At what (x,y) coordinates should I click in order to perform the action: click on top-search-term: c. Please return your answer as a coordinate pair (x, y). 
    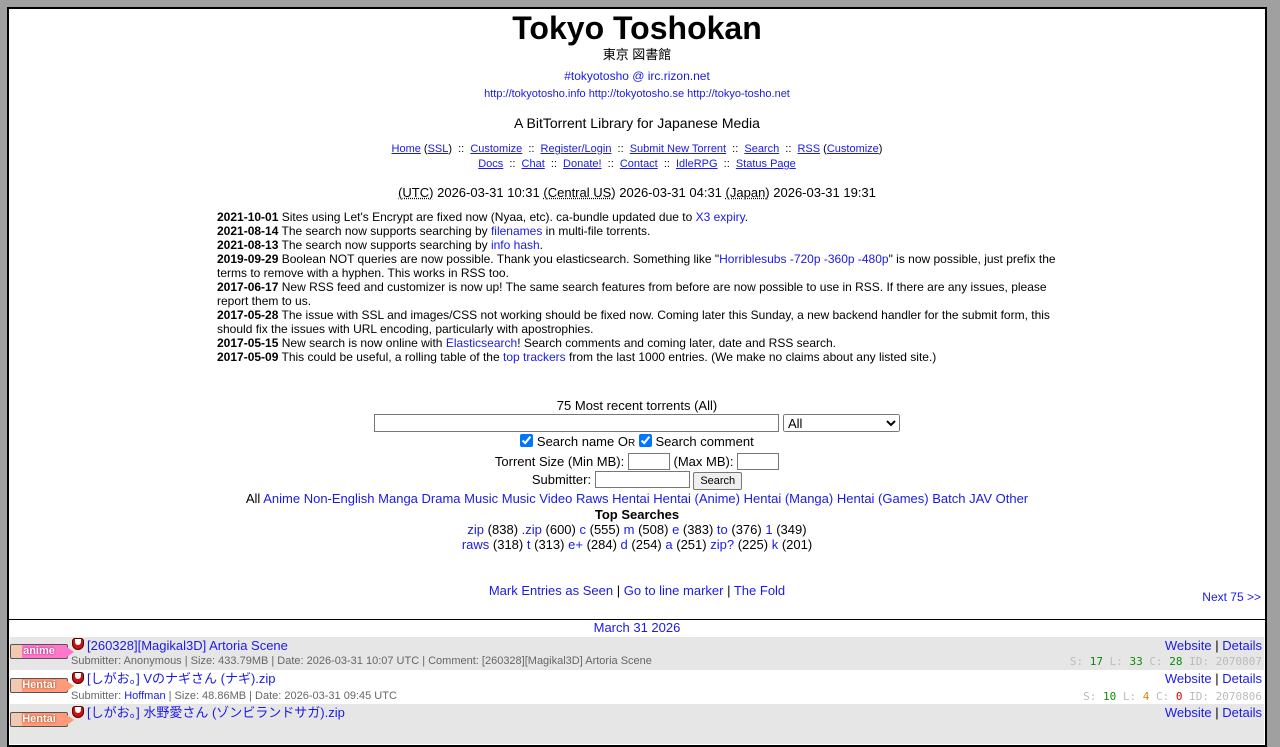
    Looking at the image, I should click on (583, 529).